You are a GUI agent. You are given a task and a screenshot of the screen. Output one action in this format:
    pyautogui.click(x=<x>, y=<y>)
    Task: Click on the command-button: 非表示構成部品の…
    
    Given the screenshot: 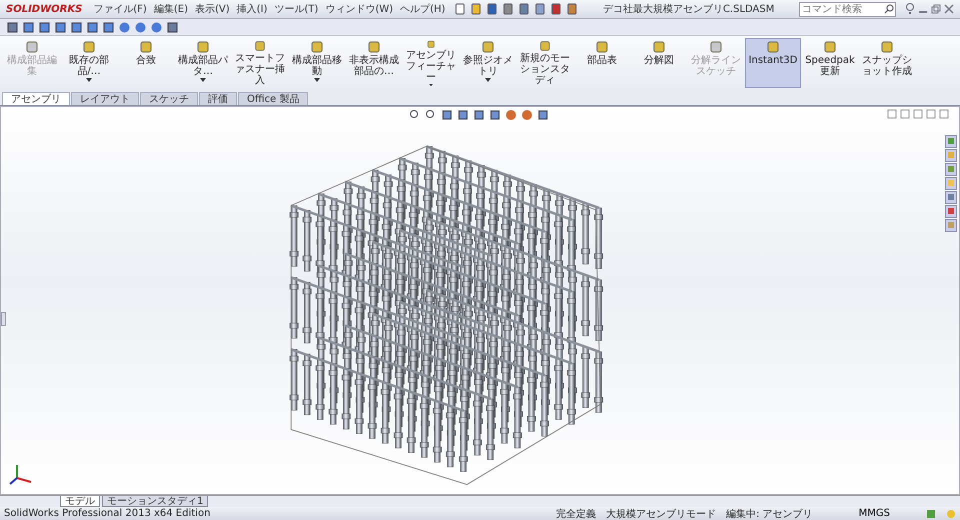 What is the action you would take?
    pyautogui.click(x=374, y=63)
    